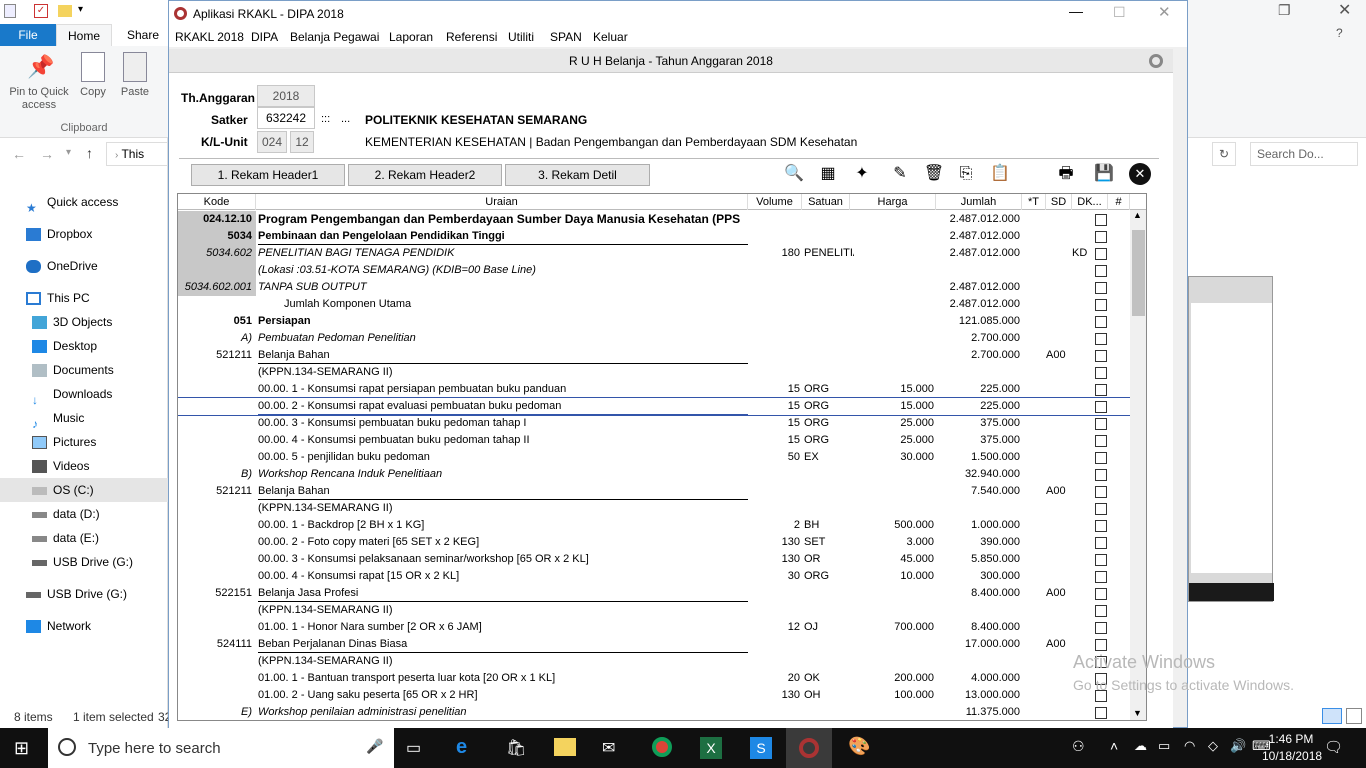  Describe the element at coordinates (413, 748) in the screenshot. I see `task-view-icon: ▭` at that location.